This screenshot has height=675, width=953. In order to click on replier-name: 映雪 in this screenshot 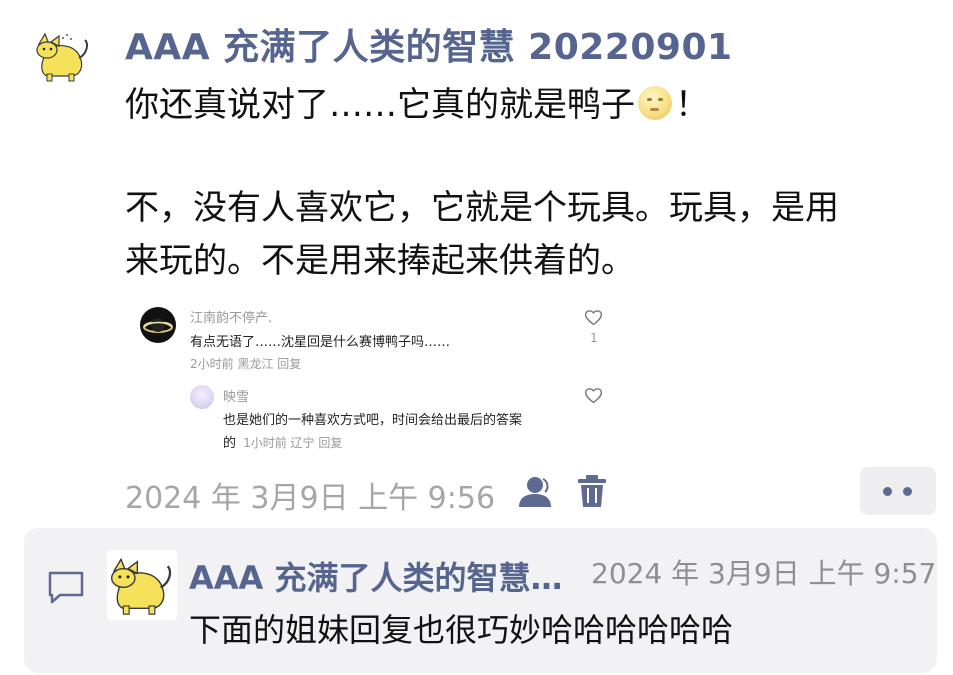, I will do `click(236, 397)`.